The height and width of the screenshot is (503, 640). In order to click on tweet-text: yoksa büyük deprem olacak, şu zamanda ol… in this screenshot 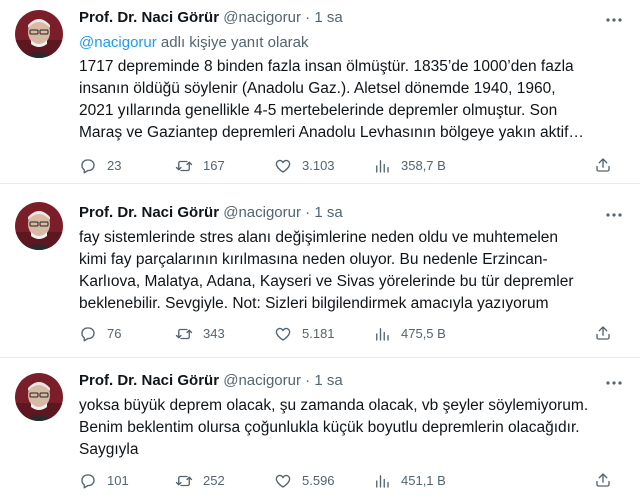, I will do `click(351, 428)`.